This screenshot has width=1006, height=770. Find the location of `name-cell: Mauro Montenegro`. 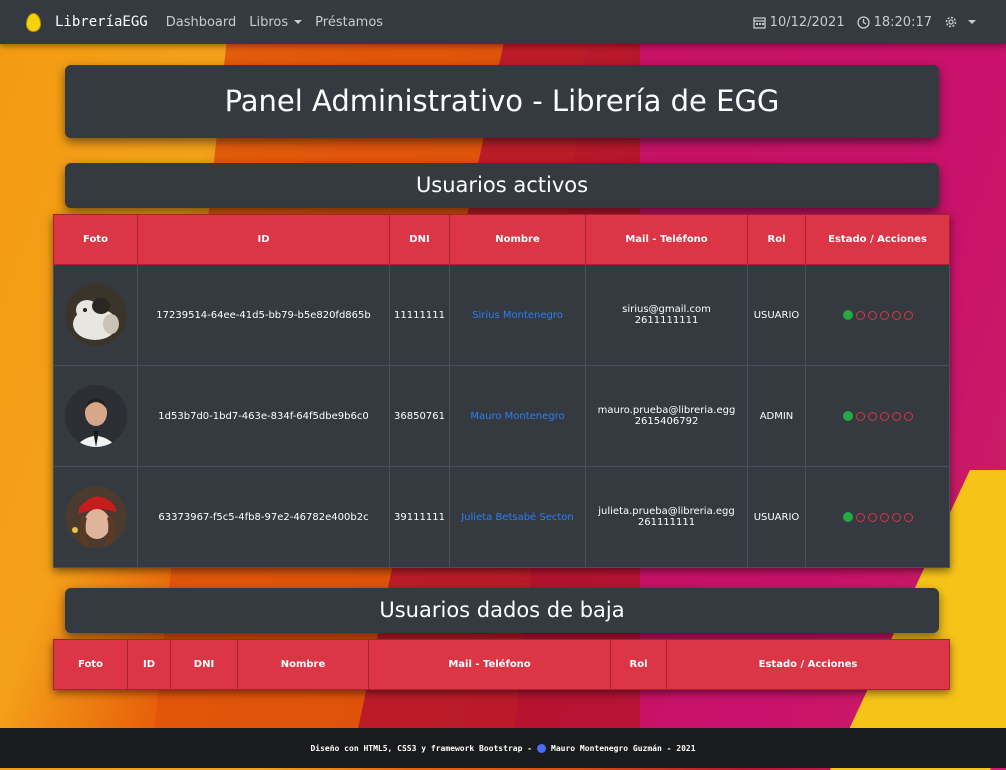

name-cell: Mauro Montenegro is located at coordinates (517, 416).